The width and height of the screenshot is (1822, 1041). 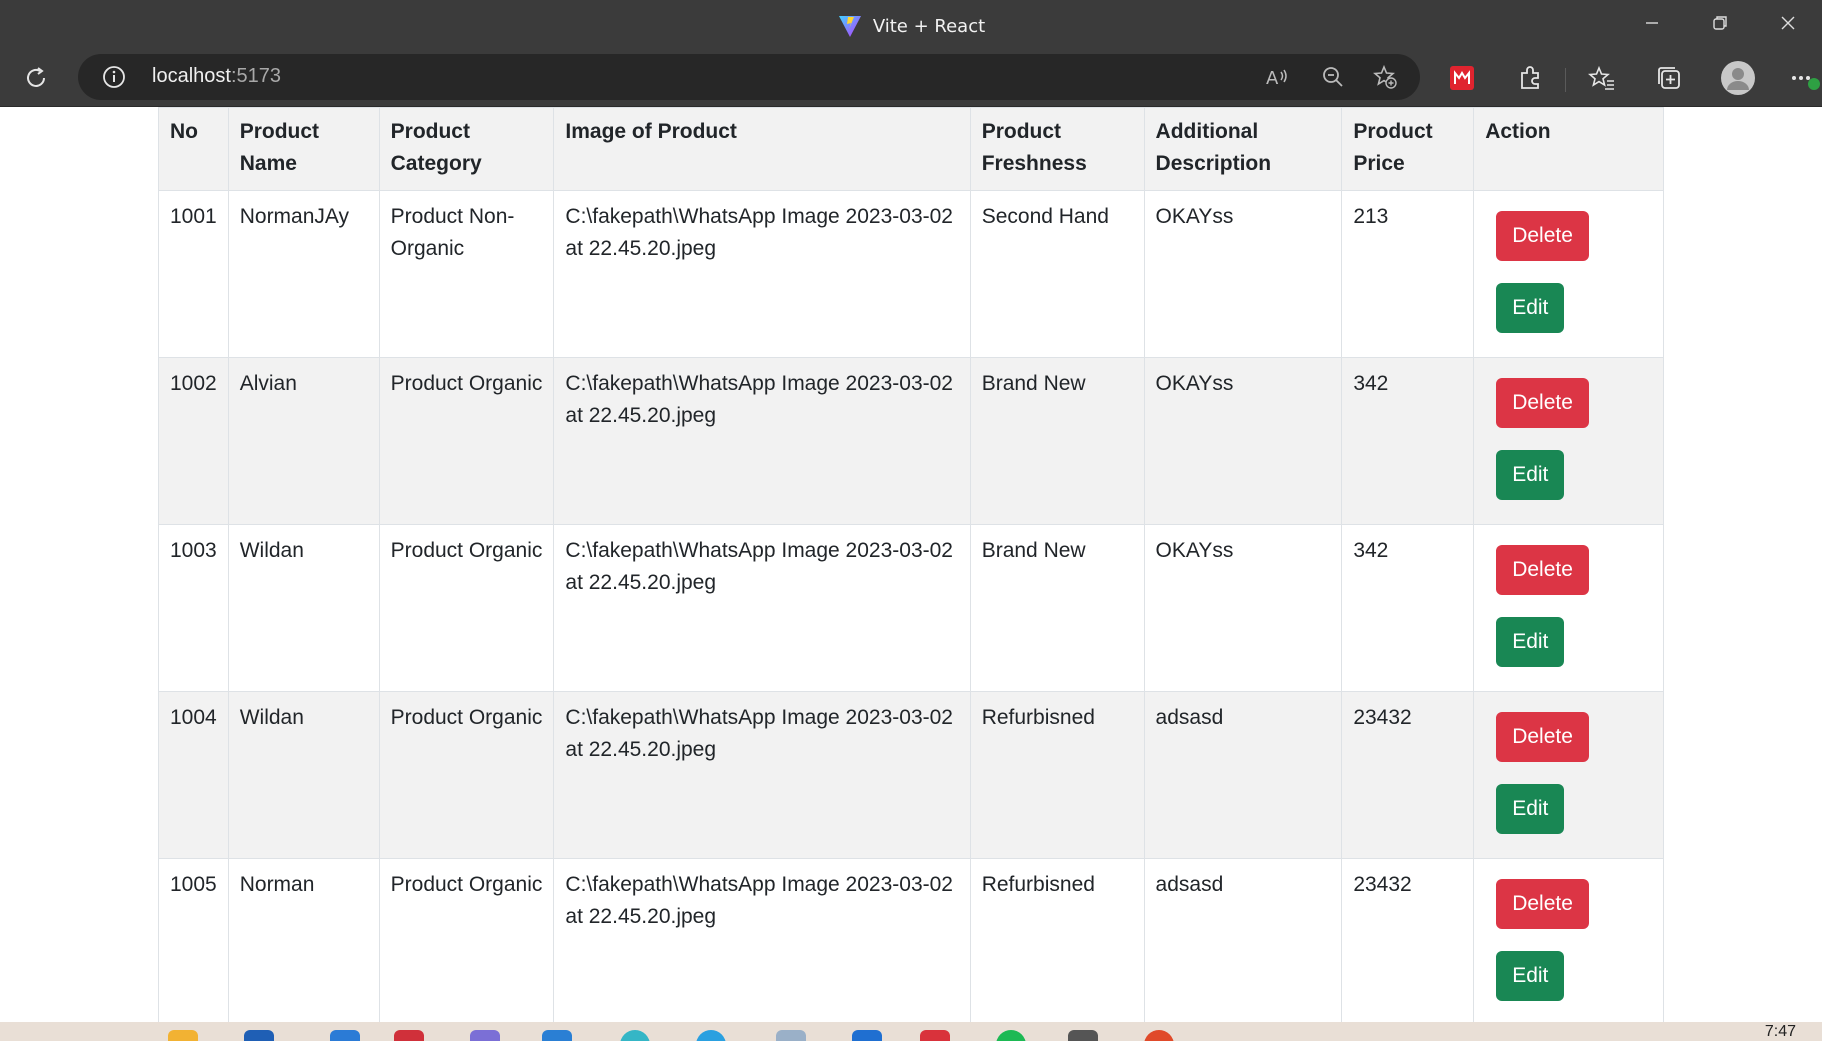 What do you see at coordinates (193, 608) in the screenshot?
I see `cell-no: 1003` at bounding box center [193, 608].